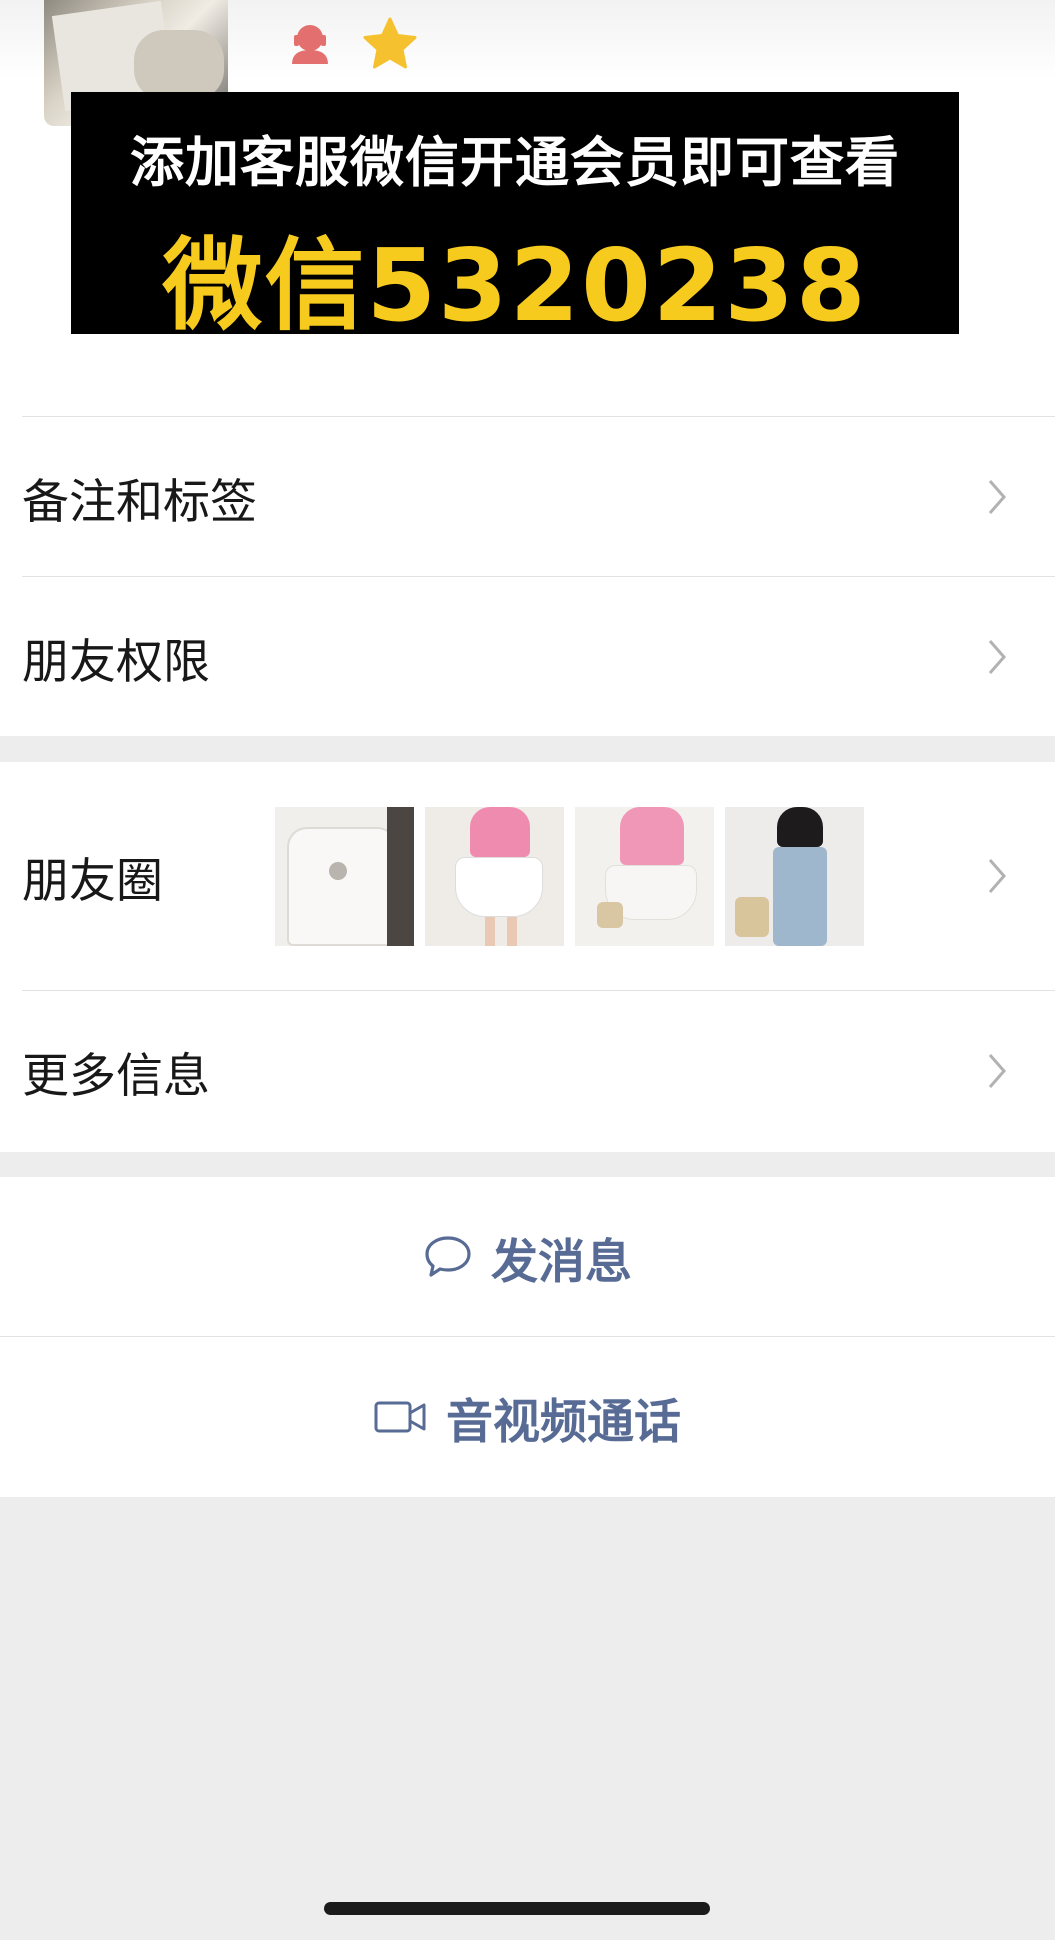  Describe the element at coordinates (92, 881) in the screenshot. I see `moments-label: 朋友圈` at that location.